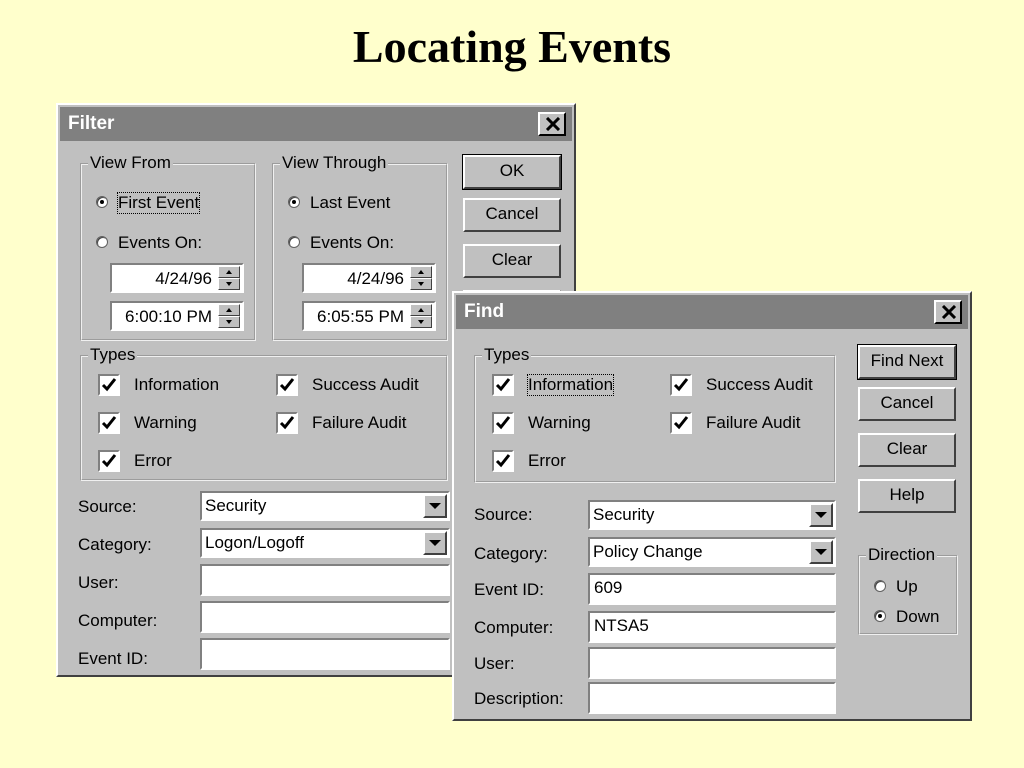  What do you see at coordinates (183, 278) in the screenshot?
I see `from-date-value: 4/24/96` at bounding box center [183, 278].